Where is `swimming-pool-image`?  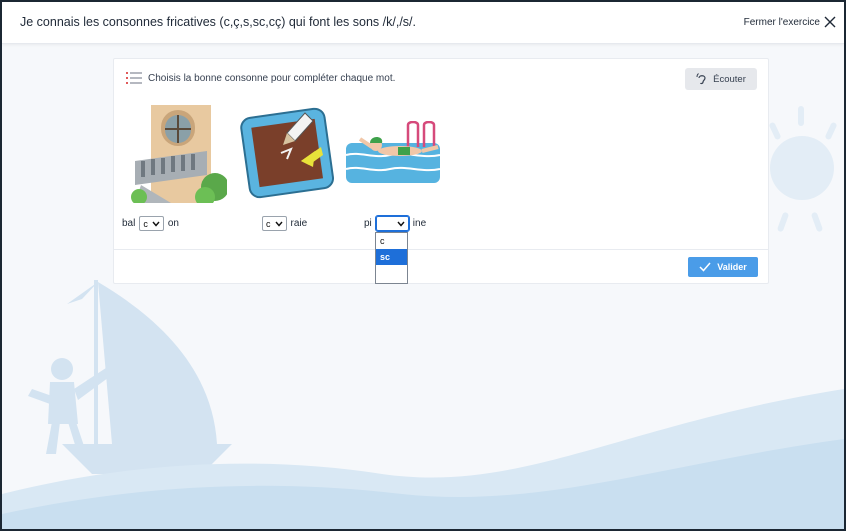 swimming-pool-image is located at coordinates (393, 154).